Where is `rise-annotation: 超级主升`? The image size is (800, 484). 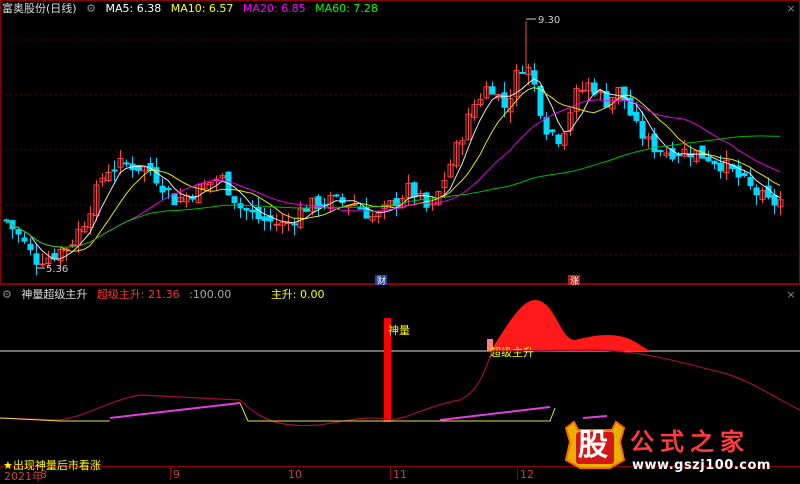
rise-annotation: 超级主升 is located at coordinates (512, 352).